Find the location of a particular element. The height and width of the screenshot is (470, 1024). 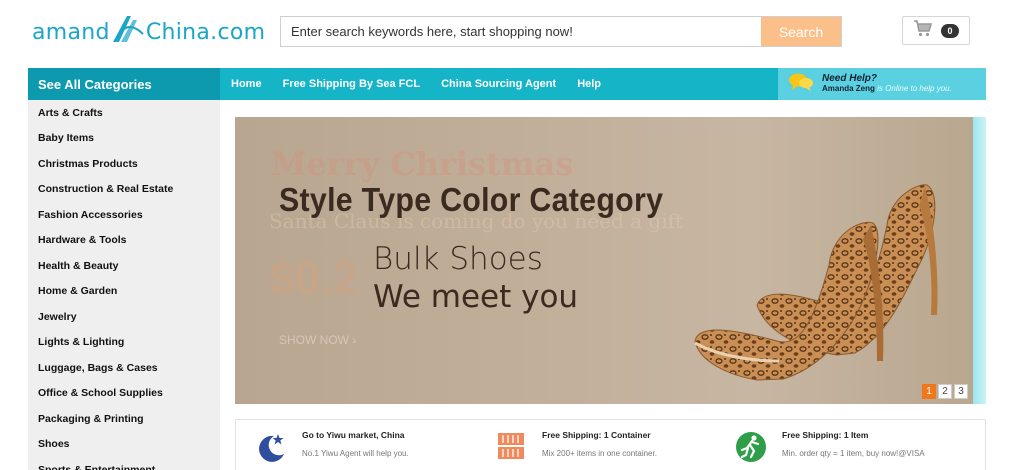

slide-dot-1: 1 is located at coordinates (929, 391).